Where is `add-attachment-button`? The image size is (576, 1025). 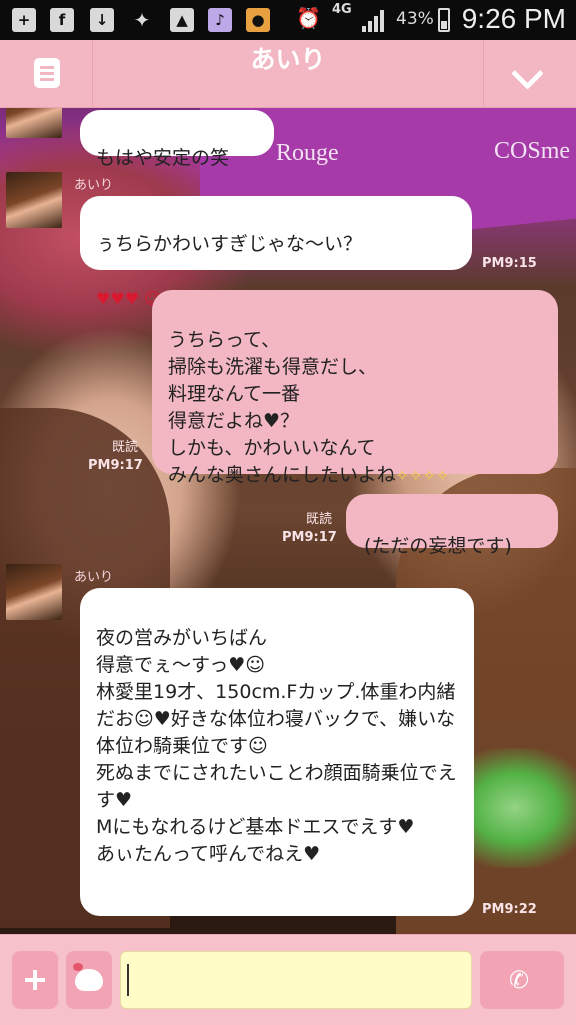 add-attachment-button is located at coordinates (35, 980).